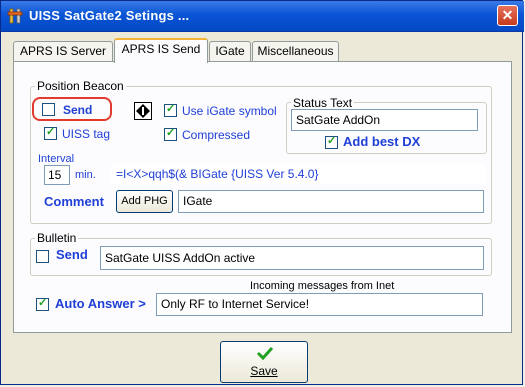 This screenshot has width=525, height=387. What do you see at coordinates (85, 175) in the screenshot?
I see `interval-unit-label: min.` at bounding box center [85, 175].